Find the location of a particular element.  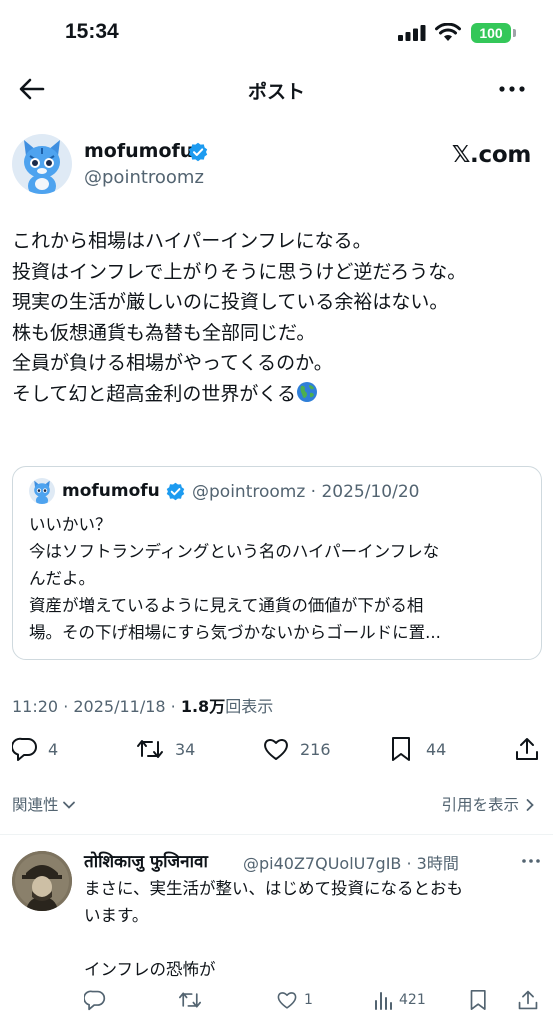

quote-author-name: mofumofu is located at coordinates (111, 491).